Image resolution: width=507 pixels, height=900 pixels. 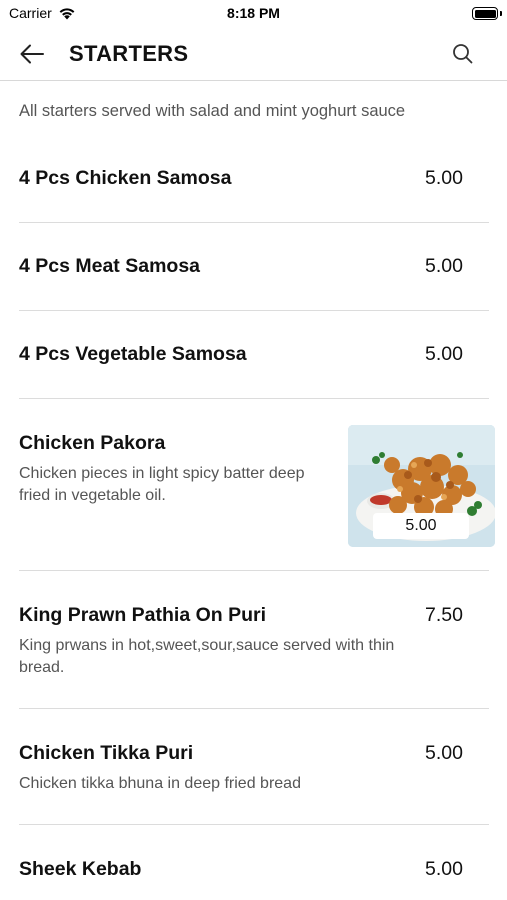 I want to click on arrow-left-icon, so click(x=32, y=54).